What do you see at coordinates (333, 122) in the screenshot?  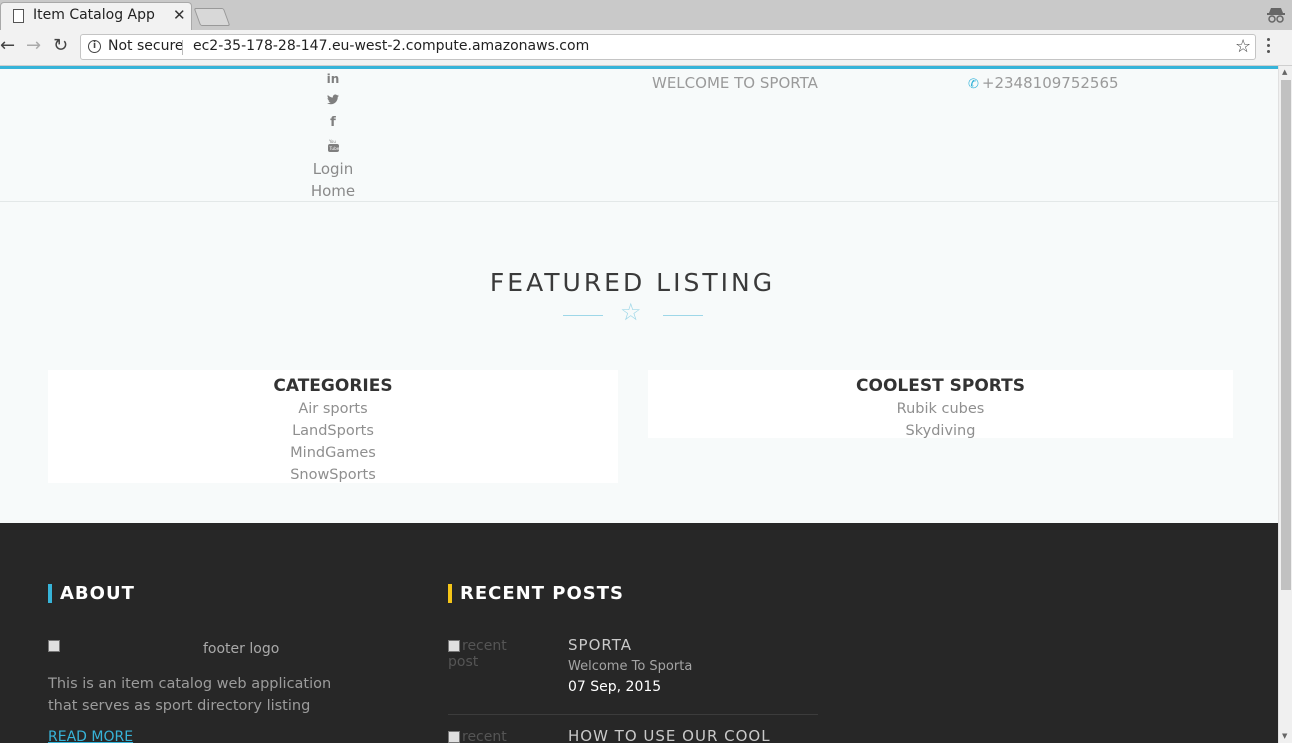 I see `facebook-icon: f` at bounding box center [333, 122].